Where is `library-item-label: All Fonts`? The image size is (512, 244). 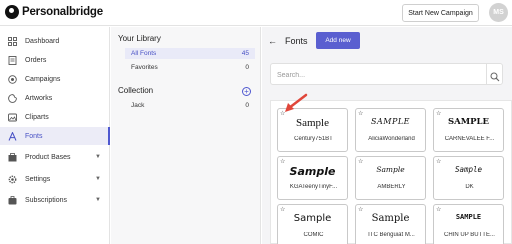
library-item-label: All Fonts is located at coordinates (144, 53).